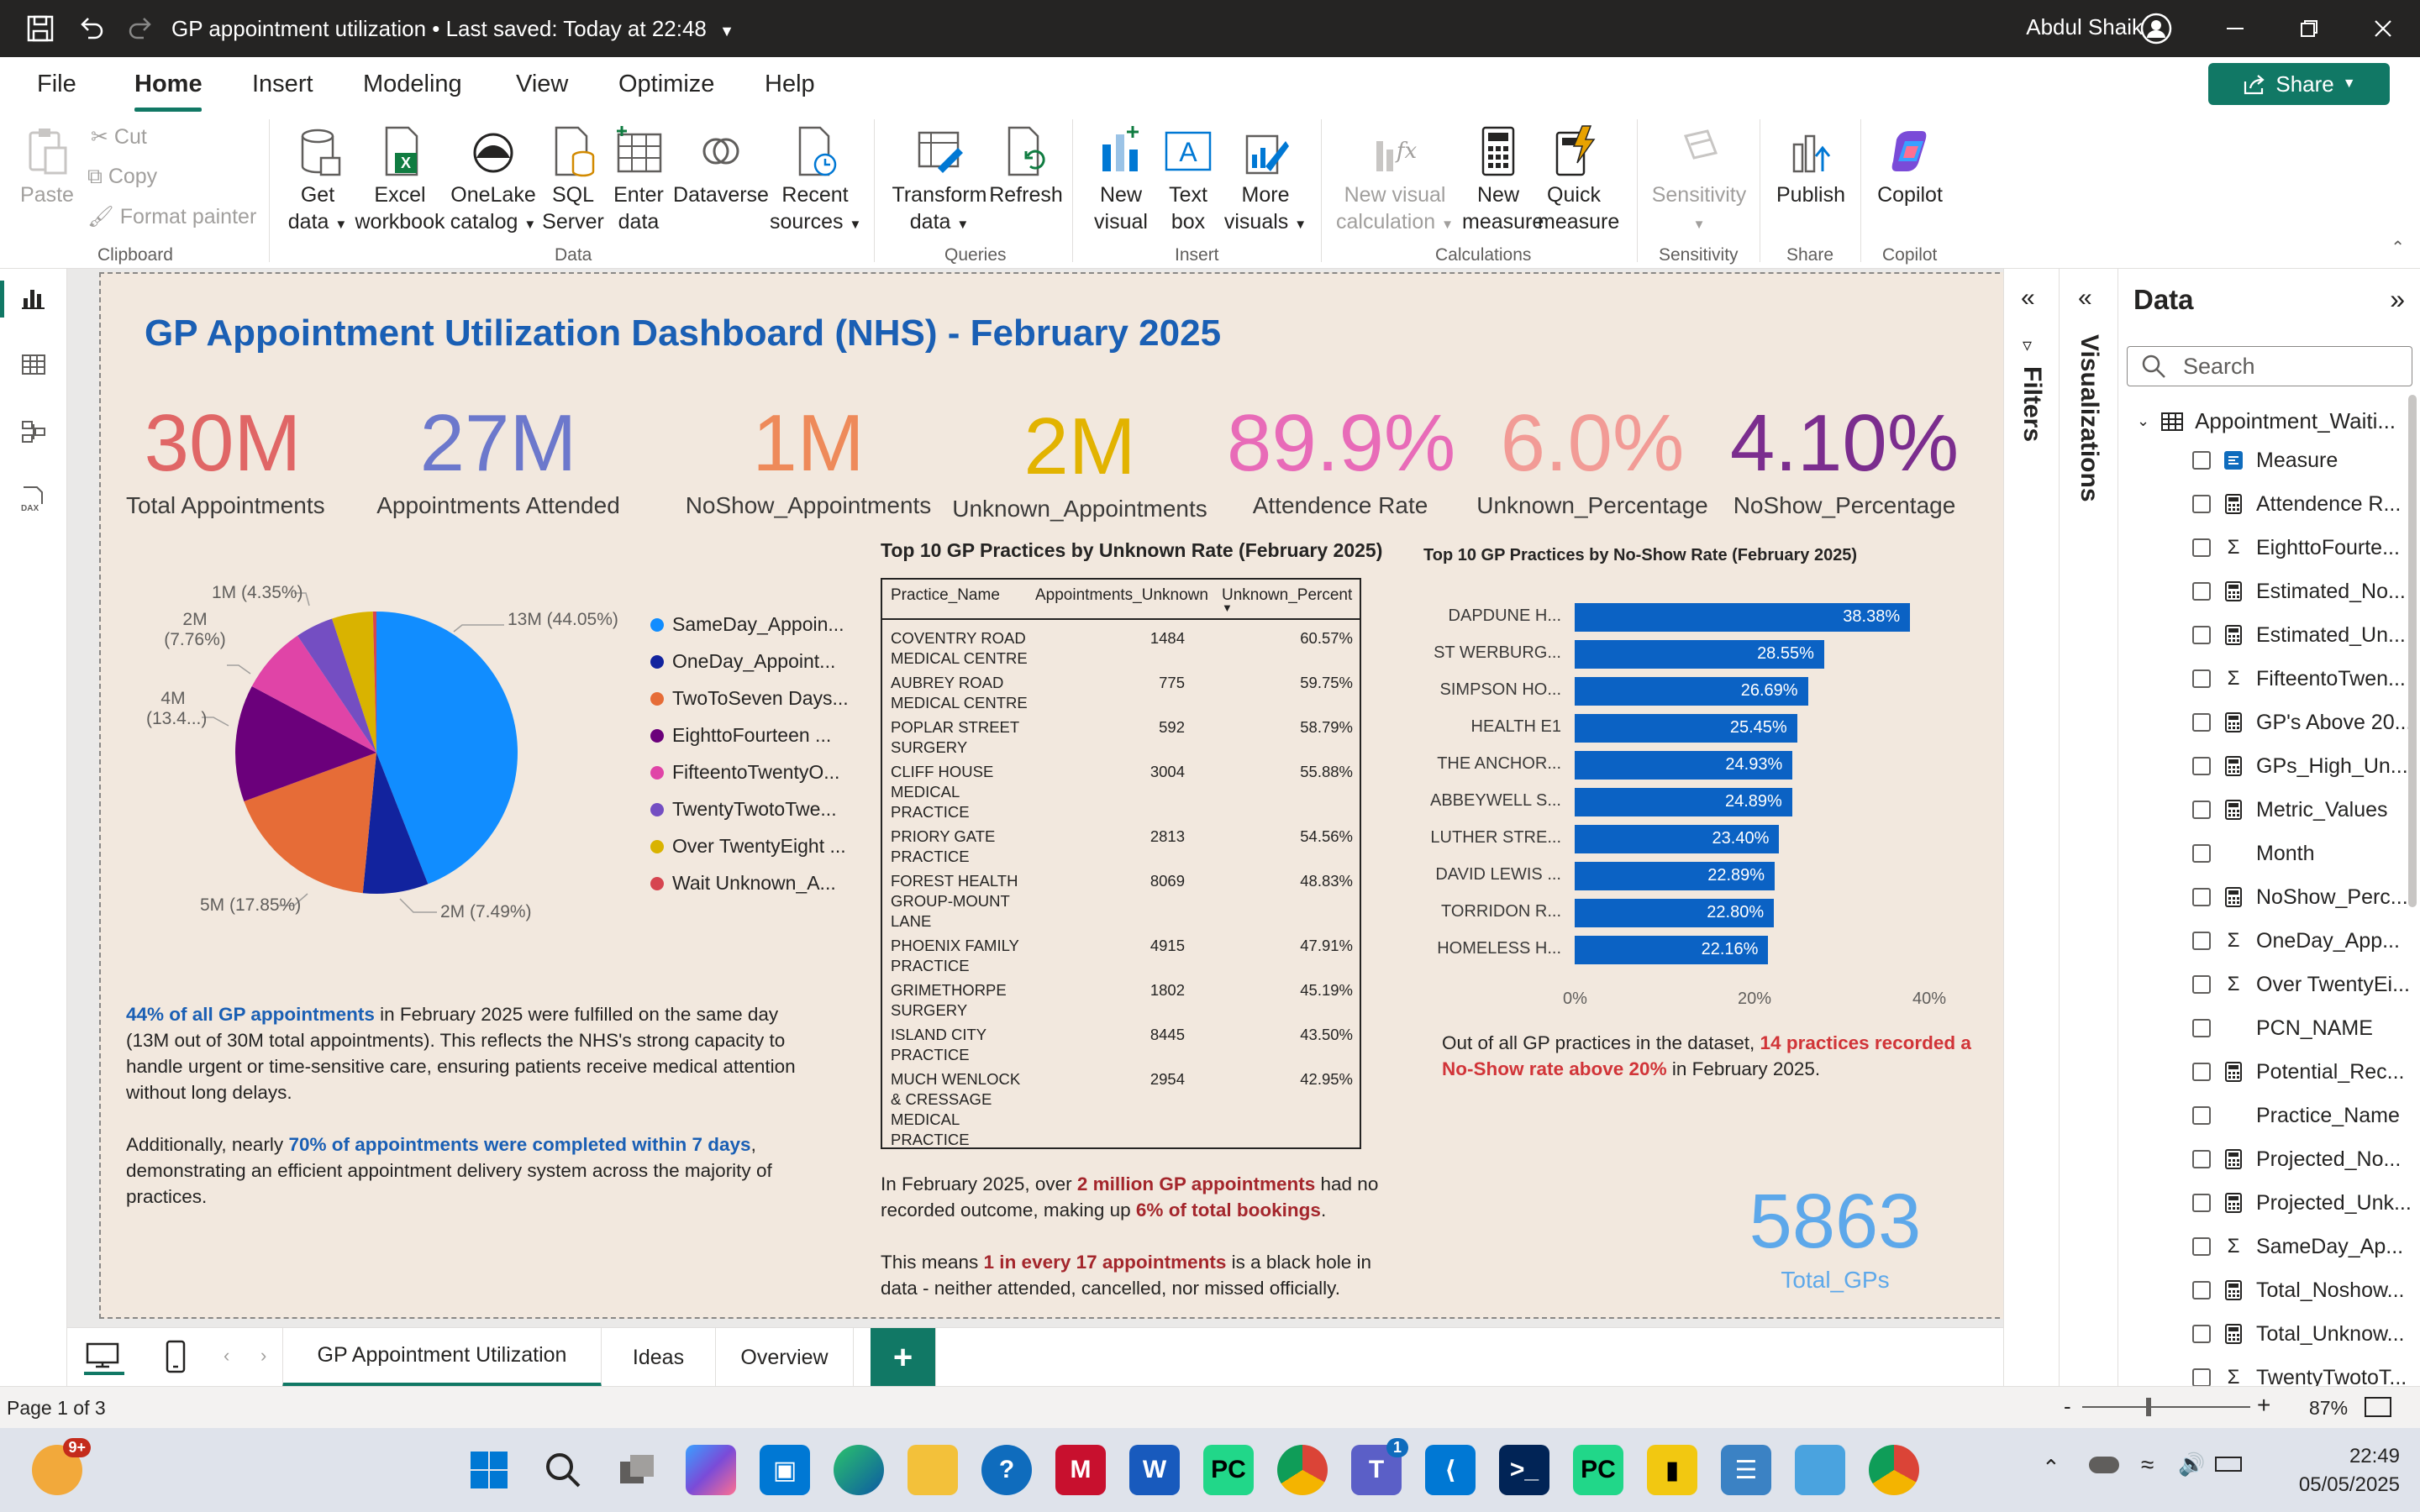 The image size is (2420, 1512). I want to click on restore-icon, so click(2309, 28).